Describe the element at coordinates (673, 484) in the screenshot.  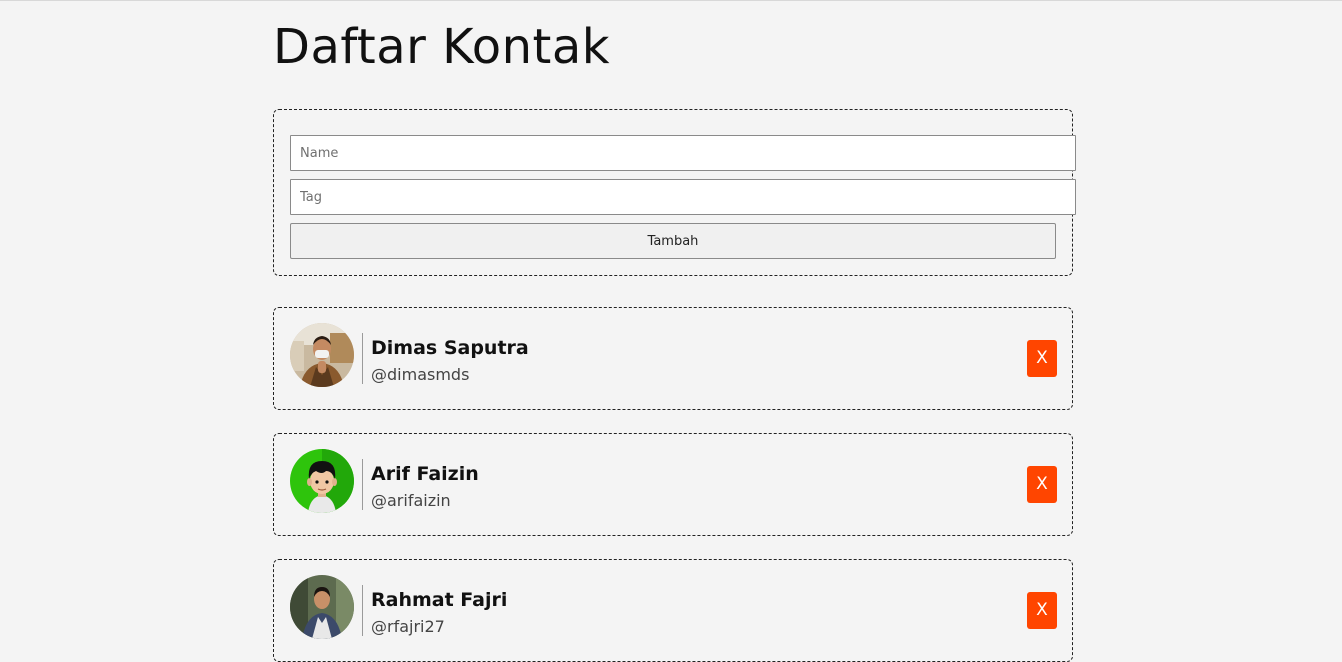
I see `contact-card: Arif Faizin @arifaizin X` at that location.